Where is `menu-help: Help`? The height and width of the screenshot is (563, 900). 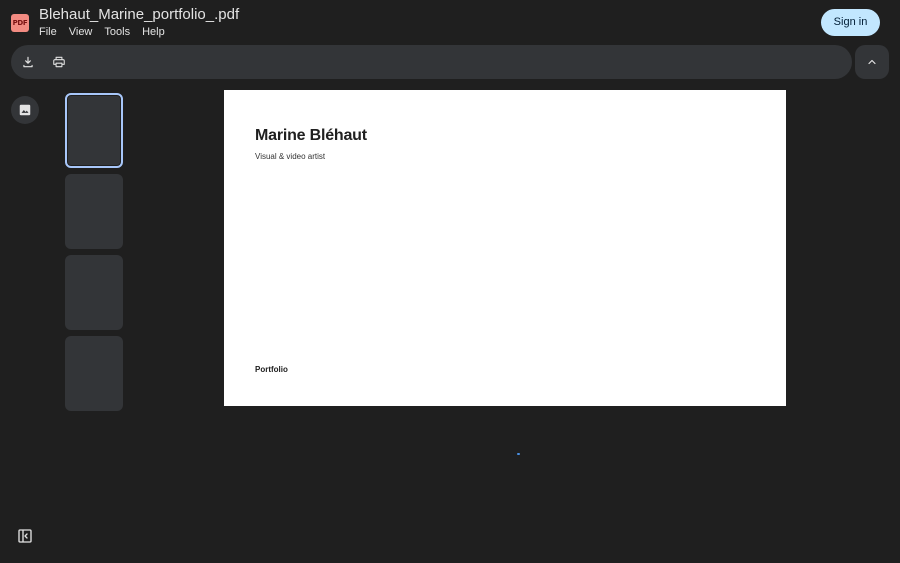 menu-help: Help is located at coordinates (153, 32).